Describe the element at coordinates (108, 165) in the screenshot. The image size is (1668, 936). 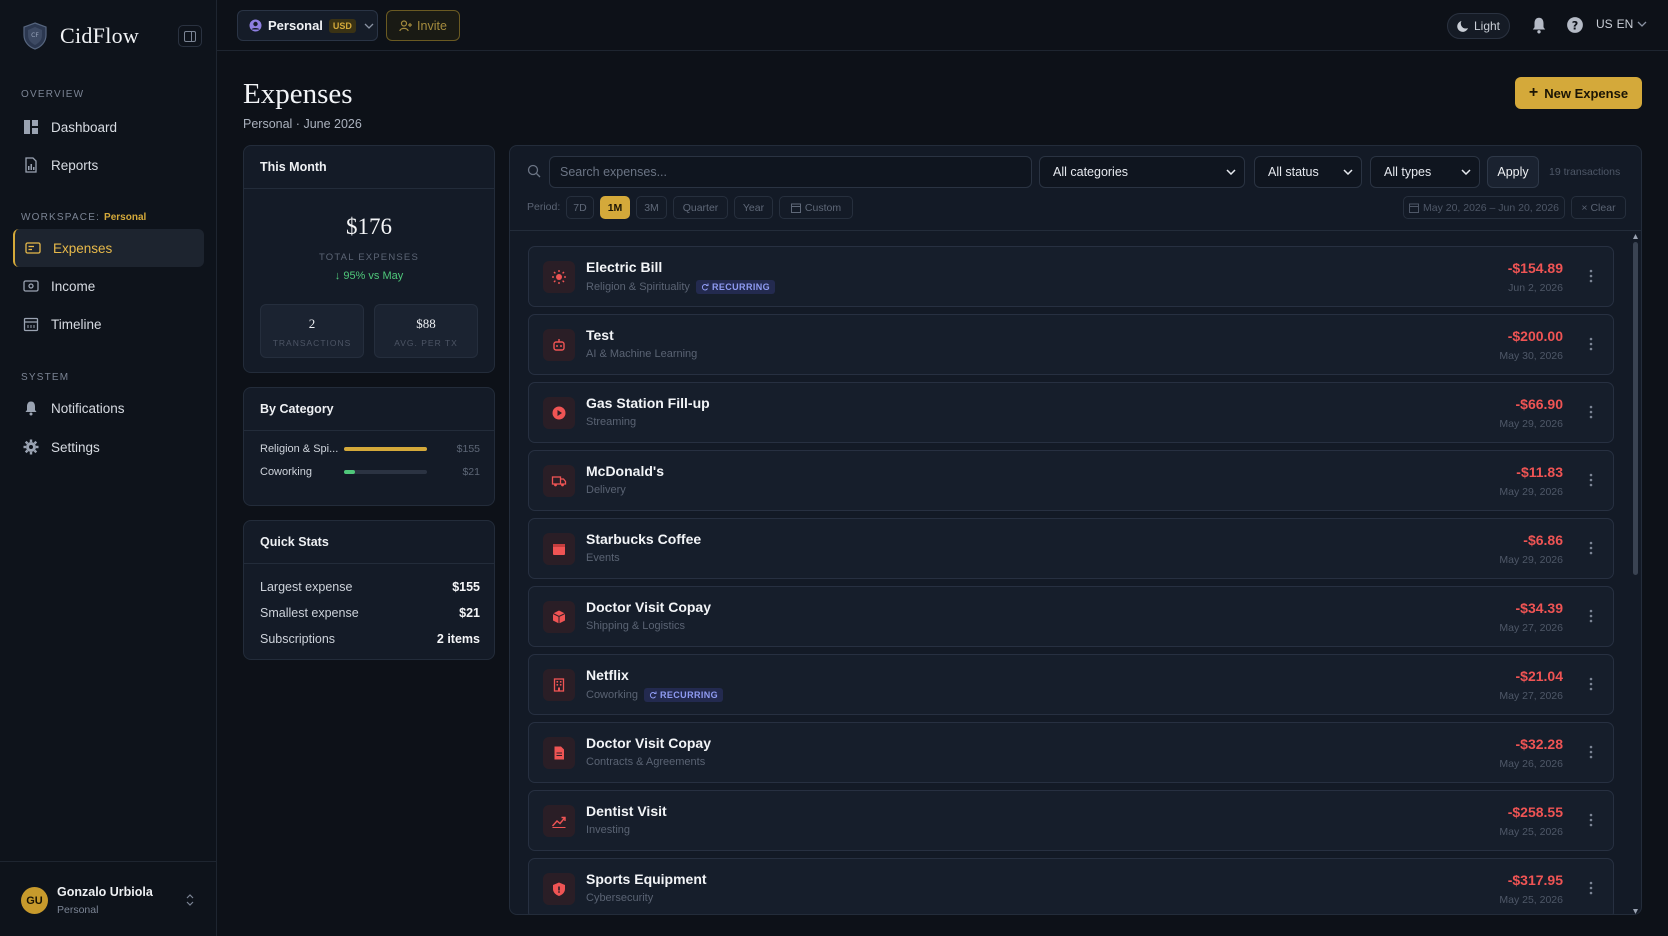
I see `sidebar-item-reports: Reports` at that location.